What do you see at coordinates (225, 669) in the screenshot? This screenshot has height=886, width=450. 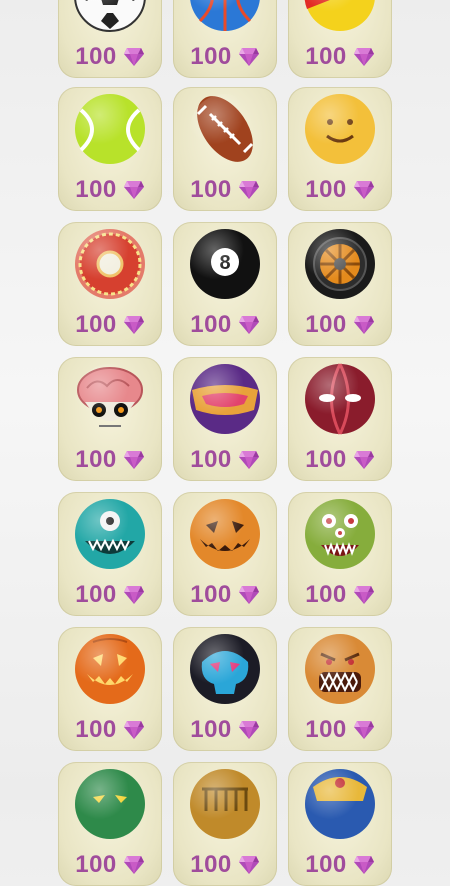 I see `blue-skull-ball-icon` at bounding box center [225, 669].